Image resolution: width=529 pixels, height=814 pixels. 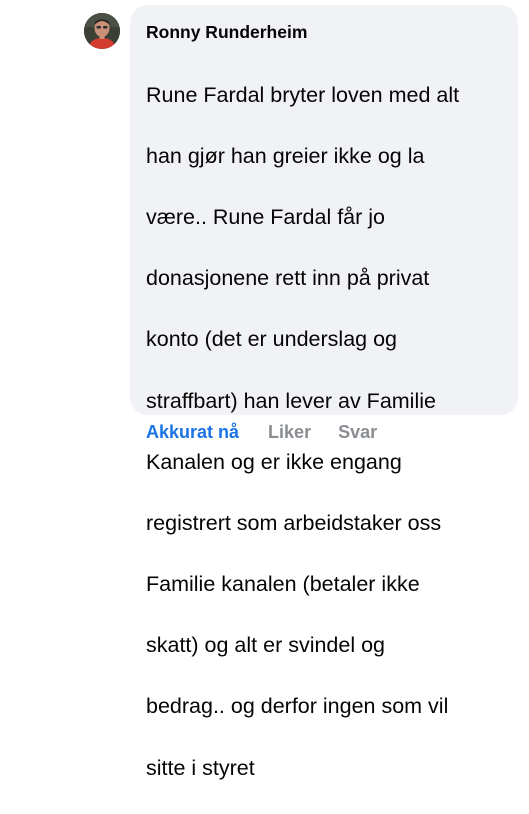 I want to click on comment-text-line: han gjør han greier ikke og la, so click(x=285, y=155).